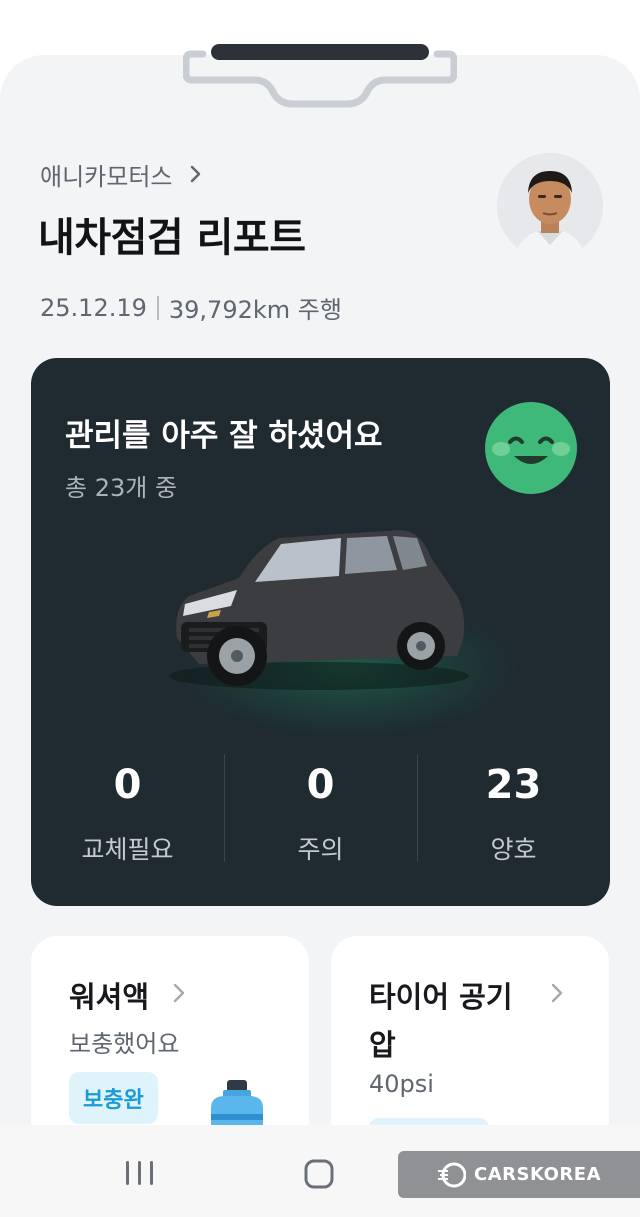  Describe the element at coordinates (127, 785) in the screenshot. I see `stat-replace-value: 0` at that location.